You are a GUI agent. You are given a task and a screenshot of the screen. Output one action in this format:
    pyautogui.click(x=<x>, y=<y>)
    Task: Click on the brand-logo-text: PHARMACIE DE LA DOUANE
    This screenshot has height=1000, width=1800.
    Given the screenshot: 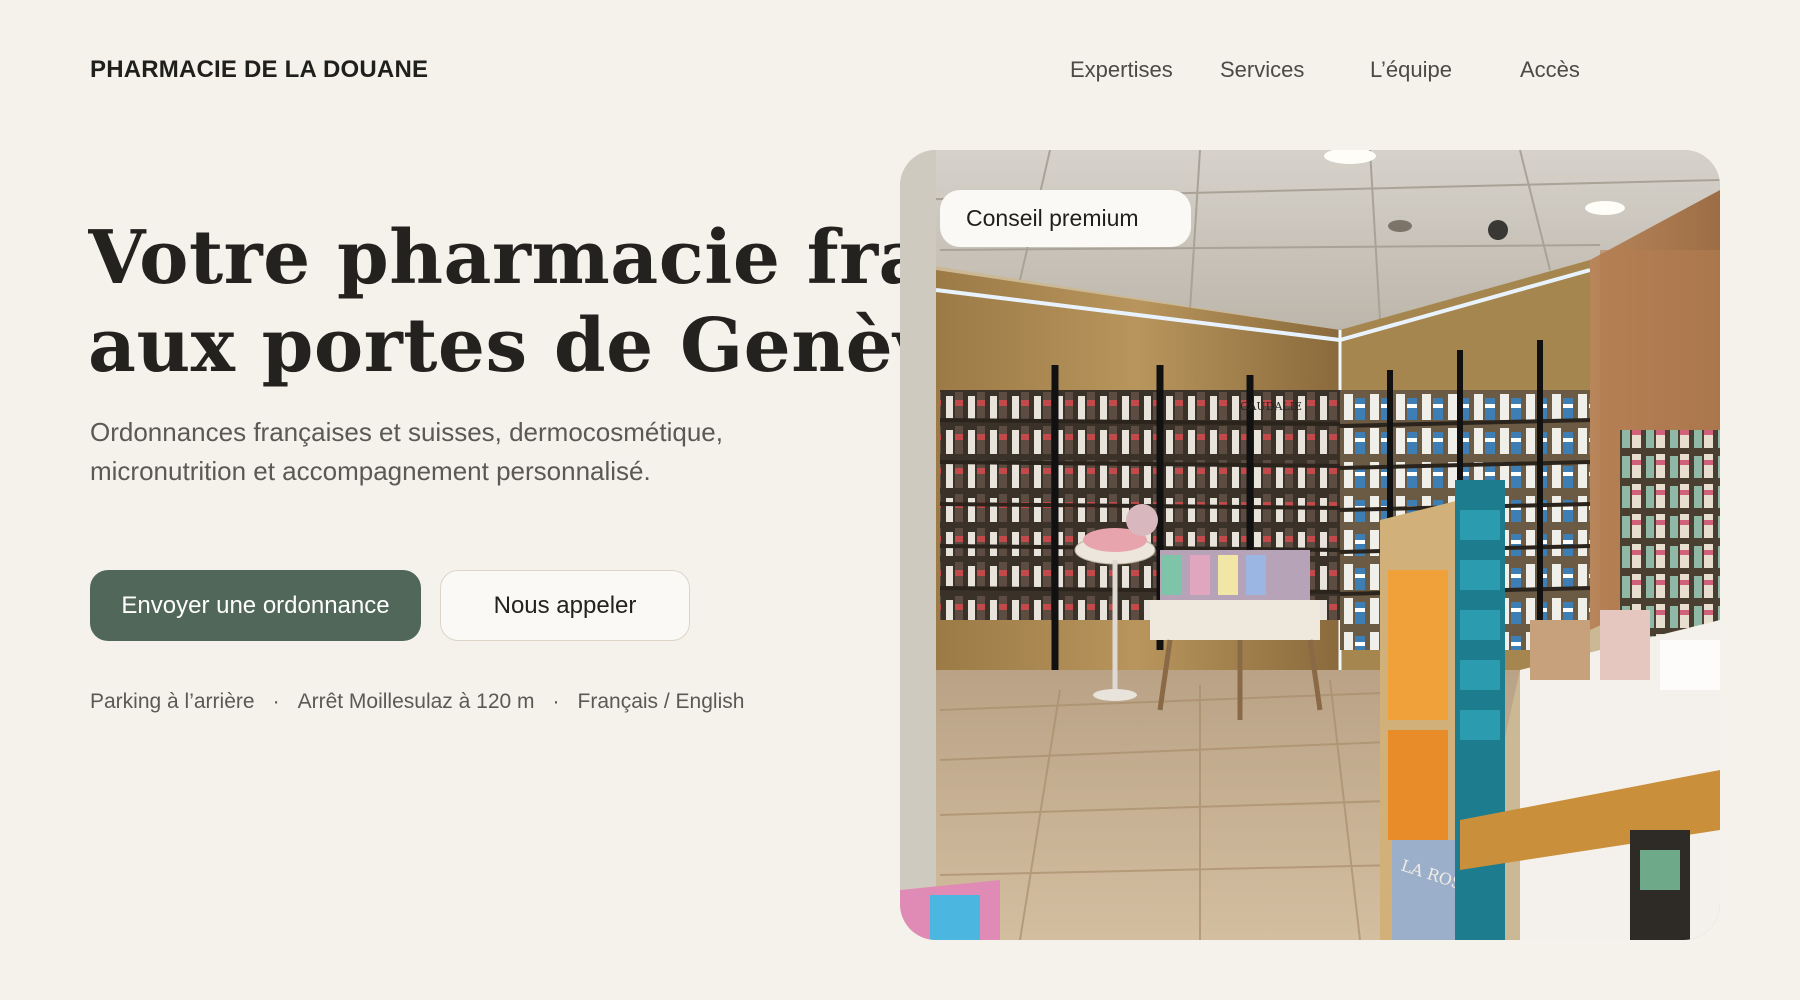 What is the action you would take?
    pyautogui.click(x=259, y=70)
    